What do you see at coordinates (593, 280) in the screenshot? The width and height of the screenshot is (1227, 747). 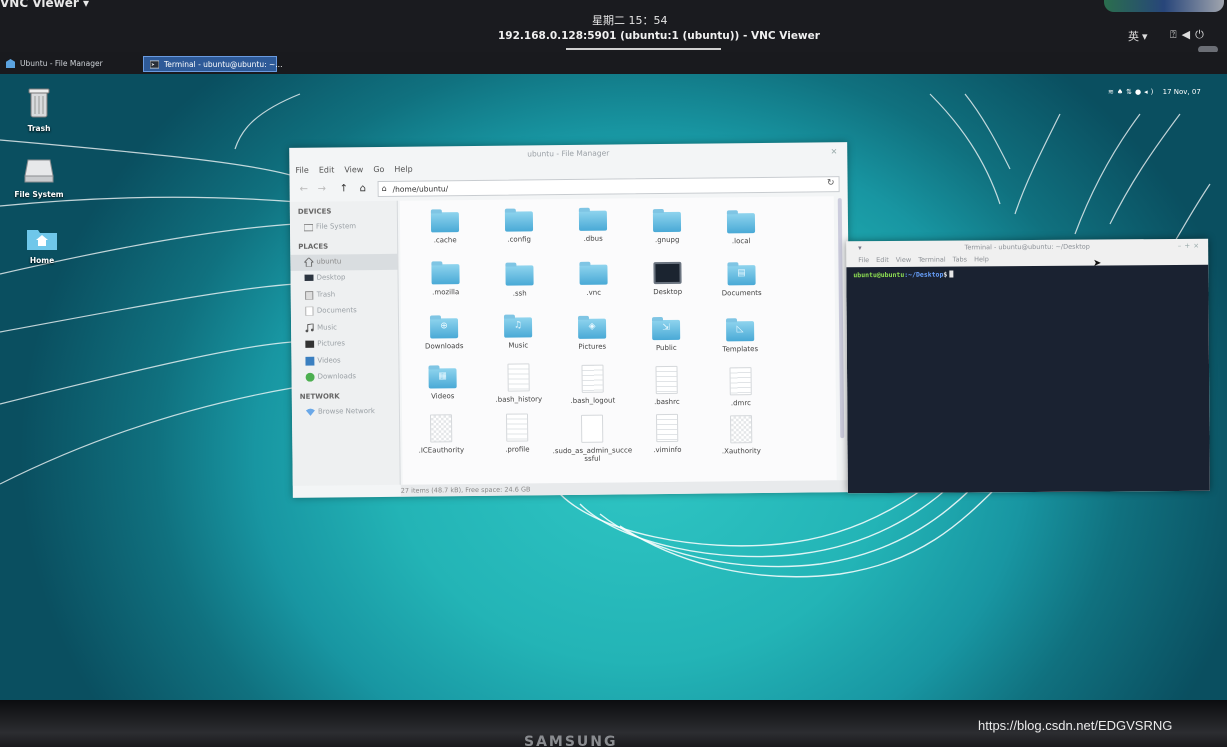 I see `file-item-vnc: .vnc` at bounding box center [593, 280].